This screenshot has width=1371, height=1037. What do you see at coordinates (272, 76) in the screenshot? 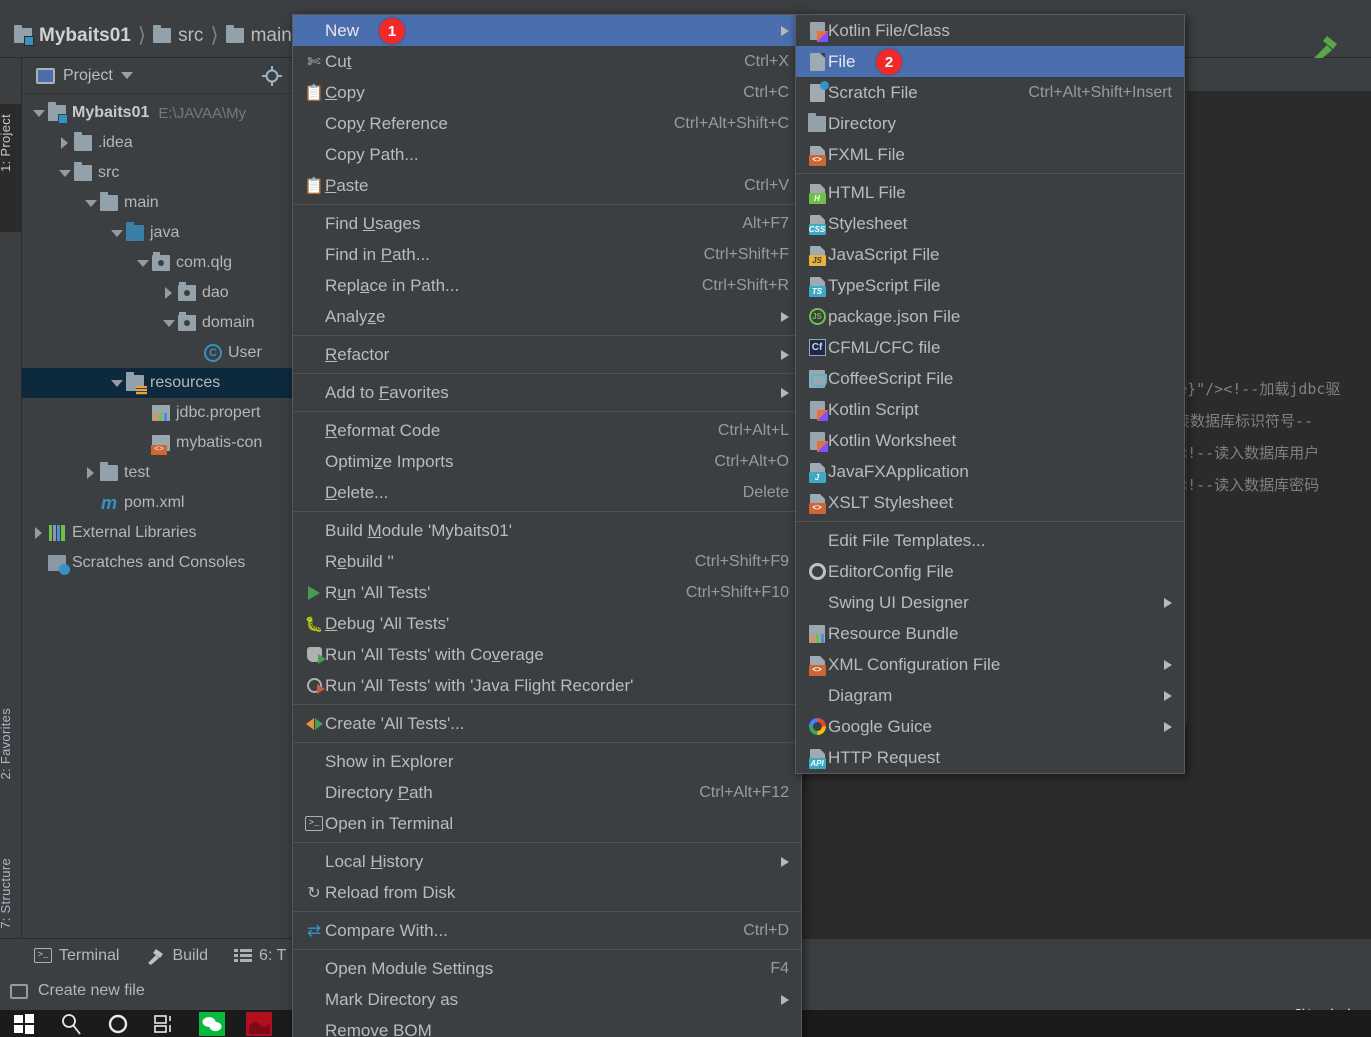
I see `target-icon` at bounding box center [272, 76].